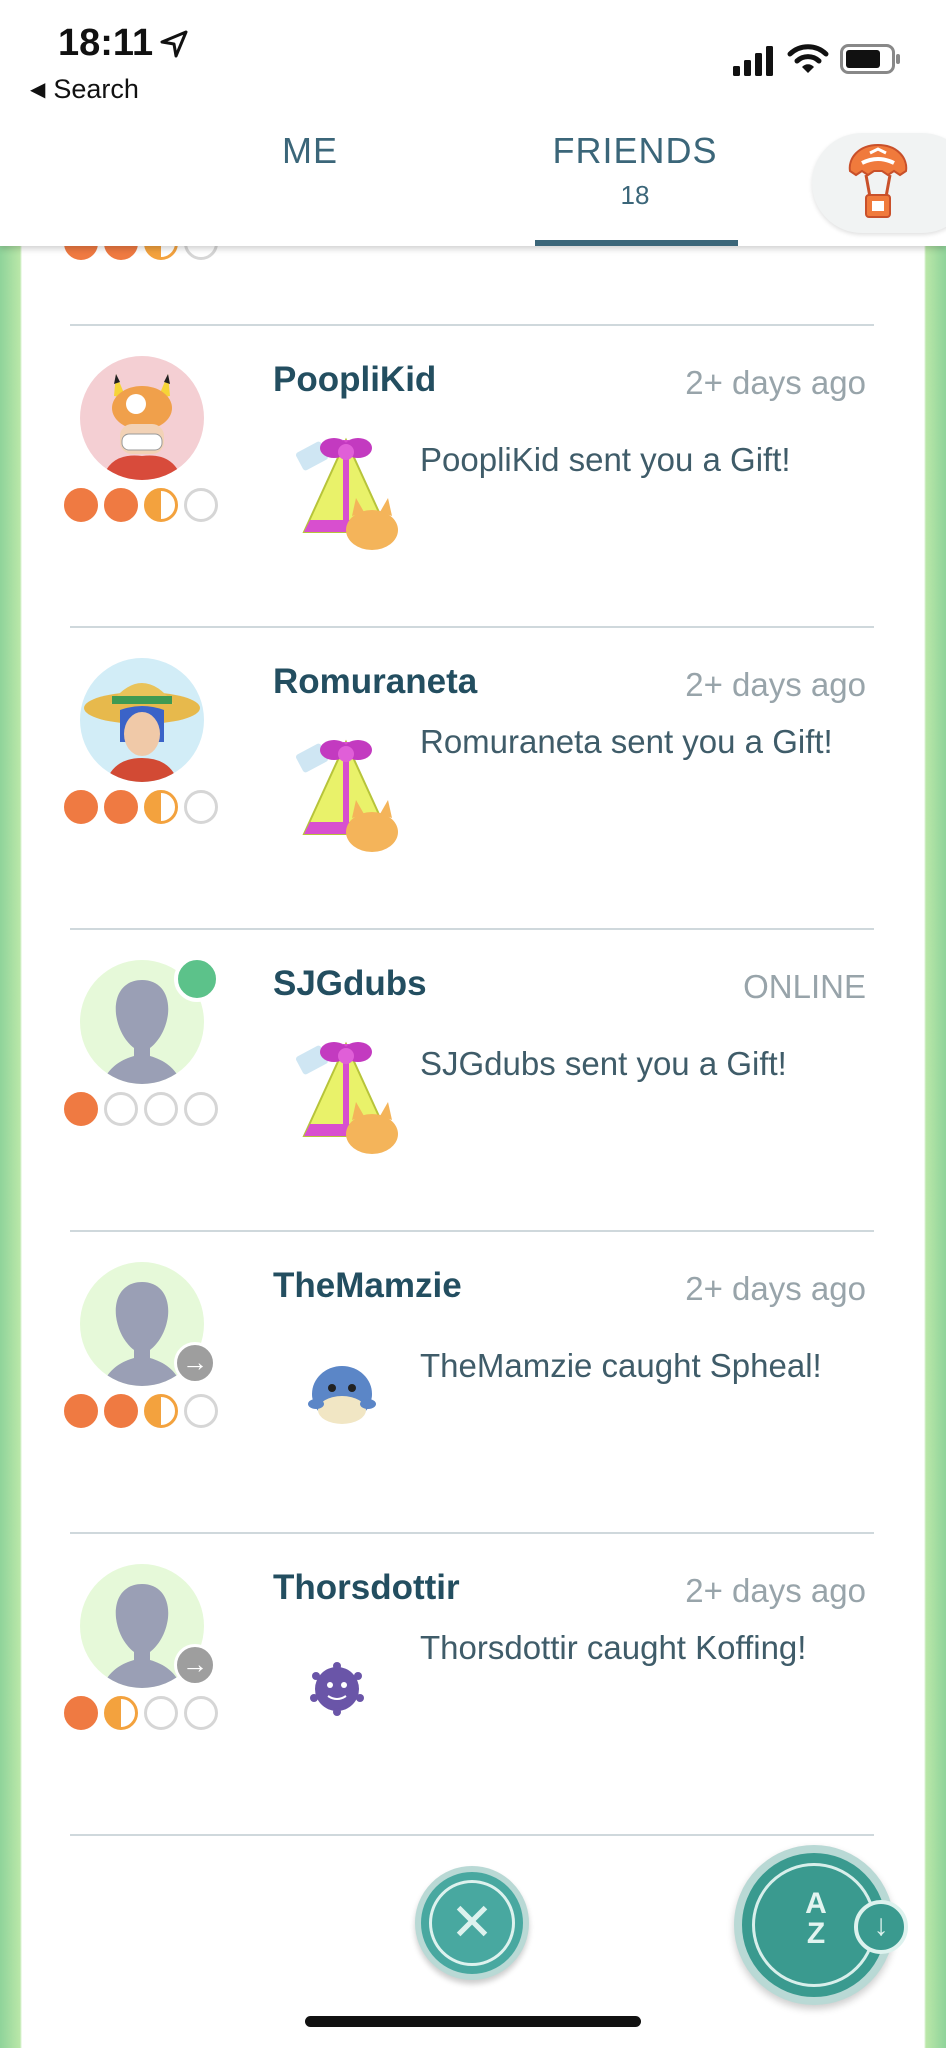 This screenshot has width=946, height=2048. Describe the element at coordinates (635, 150) in the screenshot. I see `tab-friends-label: FRIENDS` at that location.